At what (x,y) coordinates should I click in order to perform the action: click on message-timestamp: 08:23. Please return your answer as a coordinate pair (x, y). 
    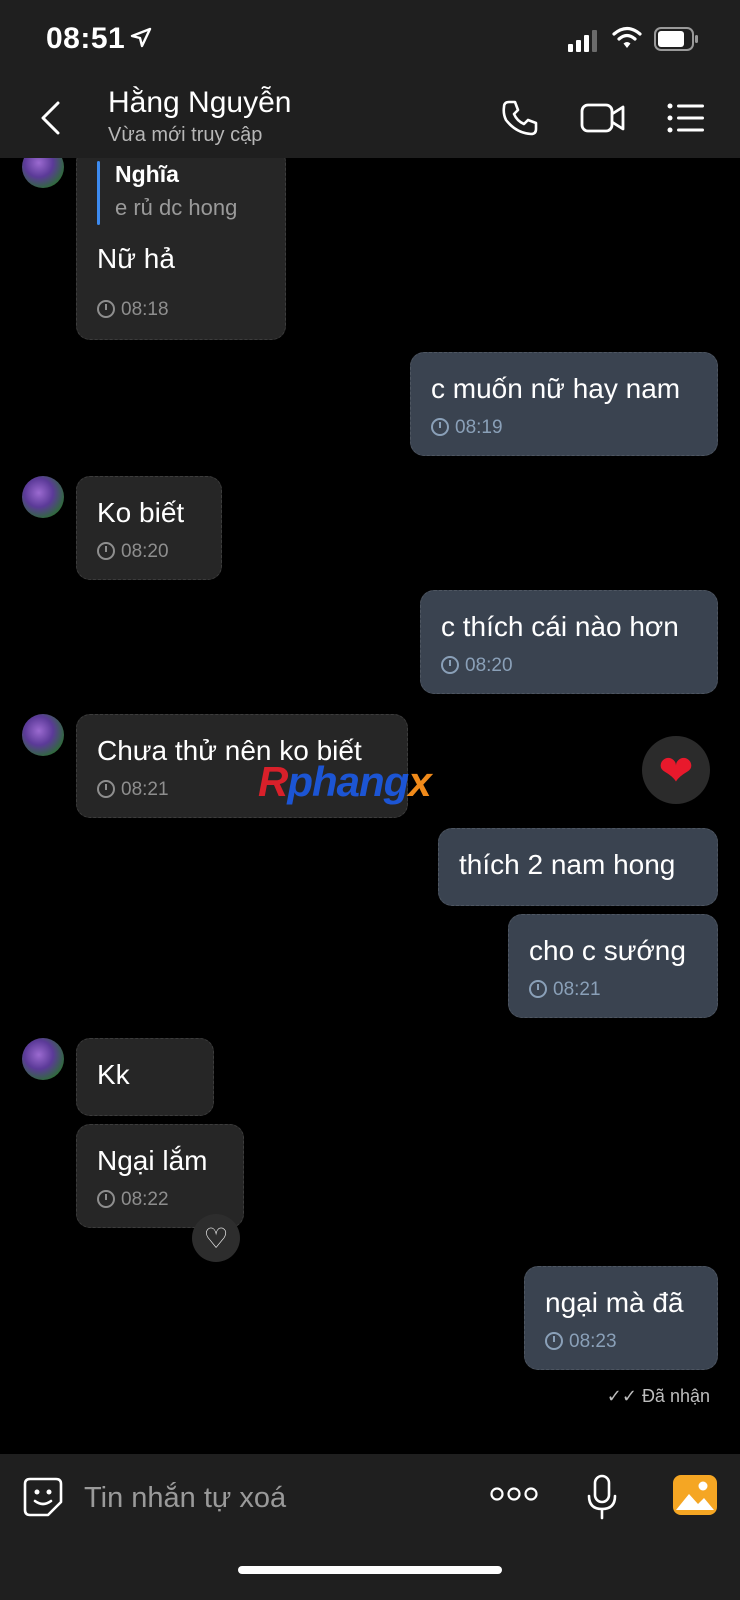
    Looking at the image, I should click on (581, 1342).